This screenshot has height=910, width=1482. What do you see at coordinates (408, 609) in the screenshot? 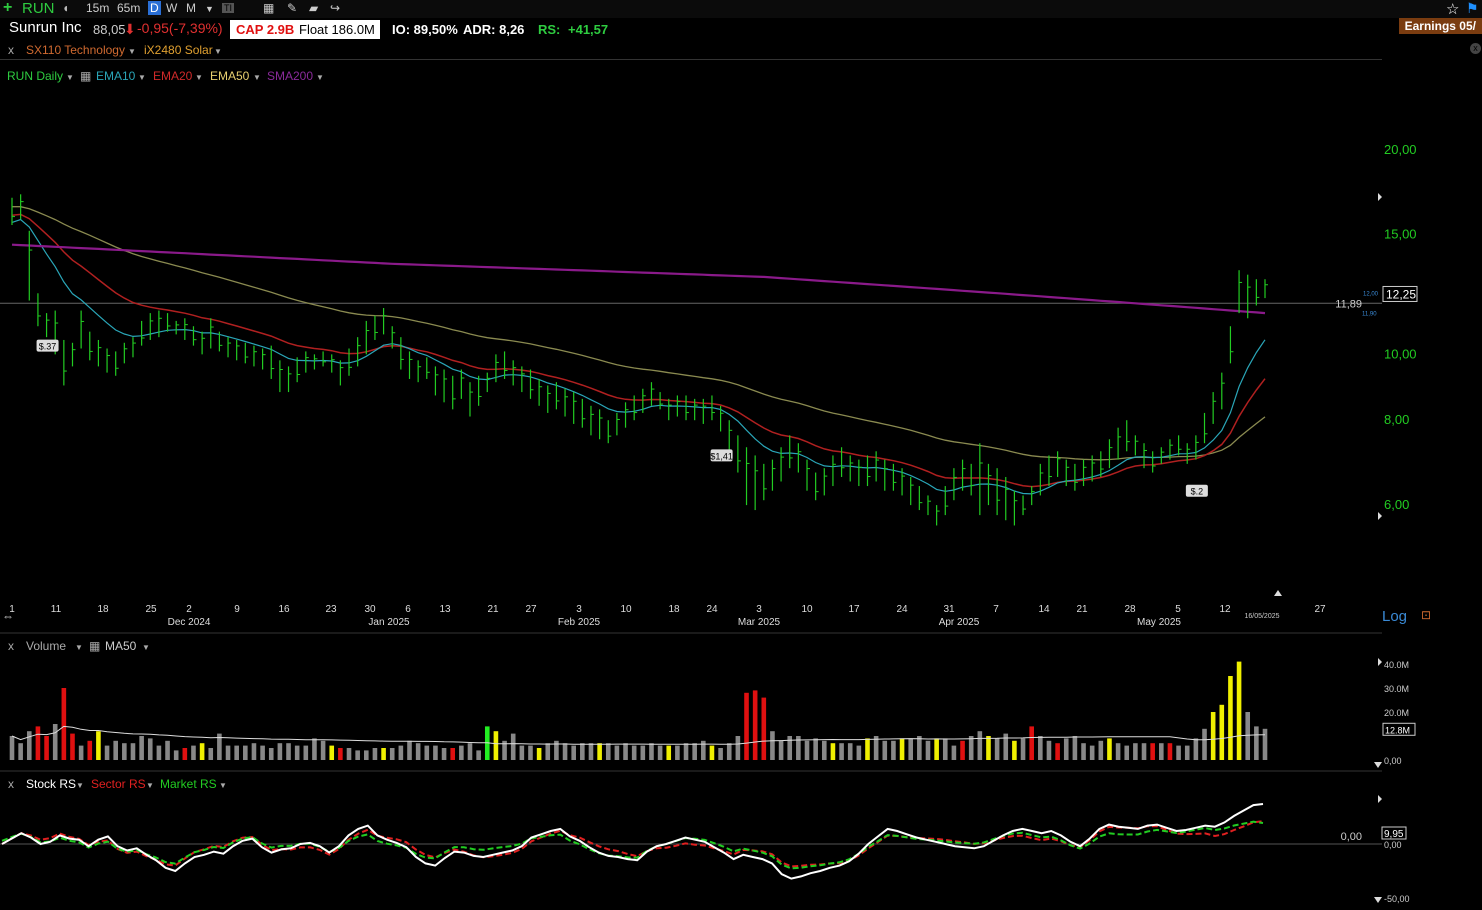
I see `x-day-label: 6` at bounding box center [408, 609].